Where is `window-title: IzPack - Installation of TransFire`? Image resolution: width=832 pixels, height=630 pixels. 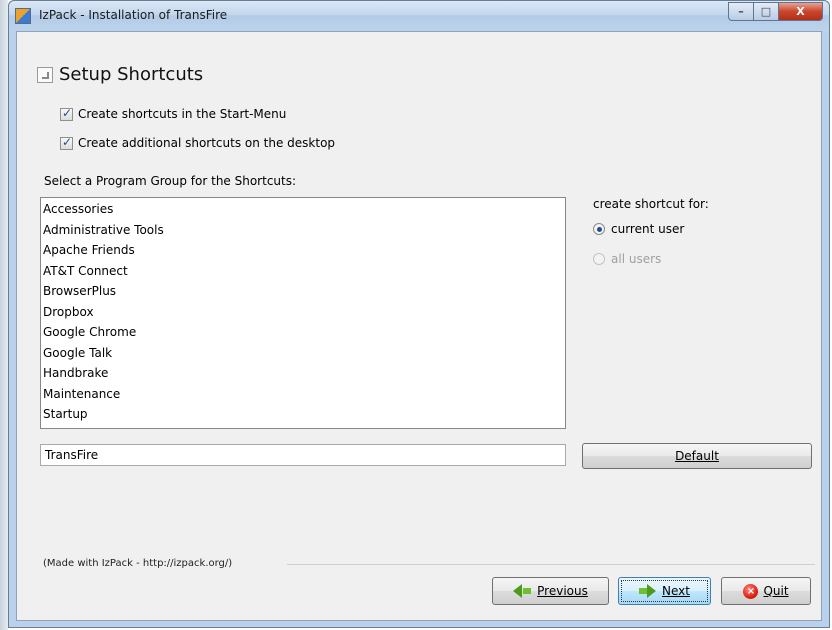 window-title: IzPack - Installation of TransFire is located at coordinates (133, 15).